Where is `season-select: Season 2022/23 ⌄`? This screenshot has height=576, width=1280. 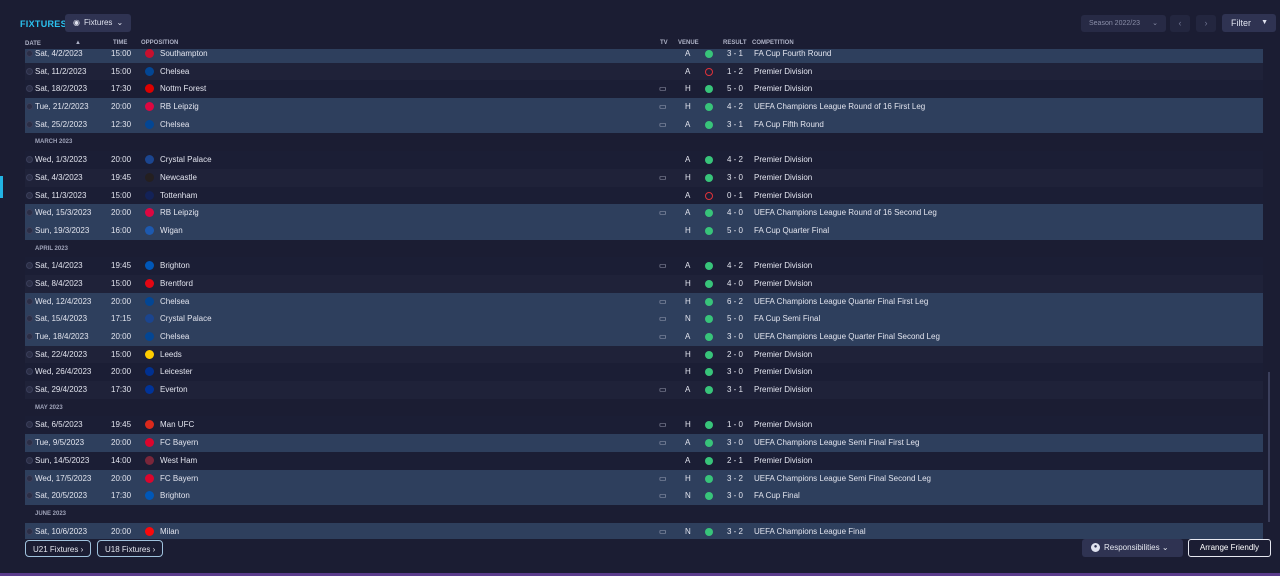
season-select: Season 2022/23 ⌄ is located at coordinates (1123, 23).